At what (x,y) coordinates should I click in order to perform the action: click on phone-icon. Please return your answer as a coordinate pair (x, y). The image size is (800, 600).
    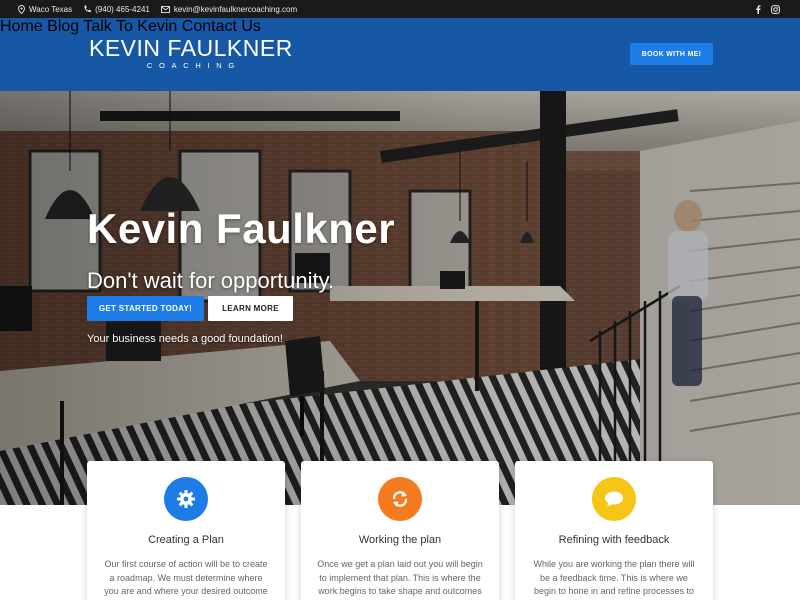
    Looking at the image, I should click on (87, 9).